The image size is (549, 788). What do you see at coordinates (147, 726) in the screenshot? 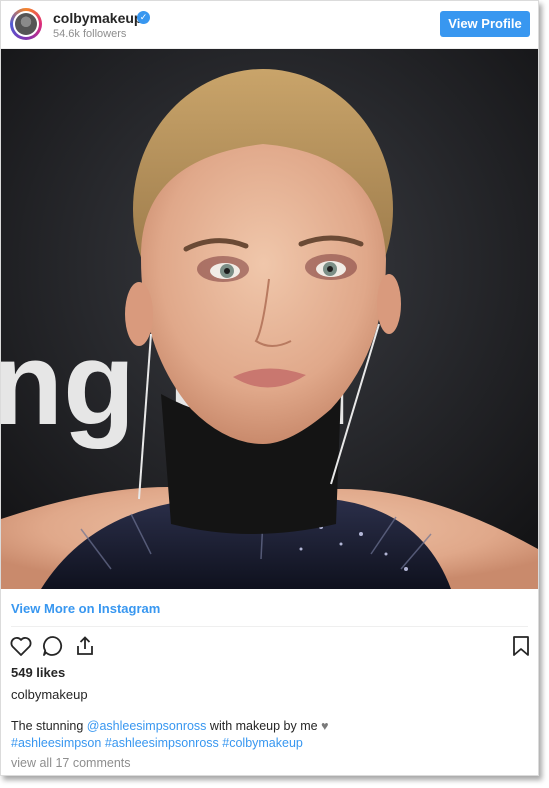
I see `caption-mention: @ashleesimpsonross` at bounding box center [147, 726].